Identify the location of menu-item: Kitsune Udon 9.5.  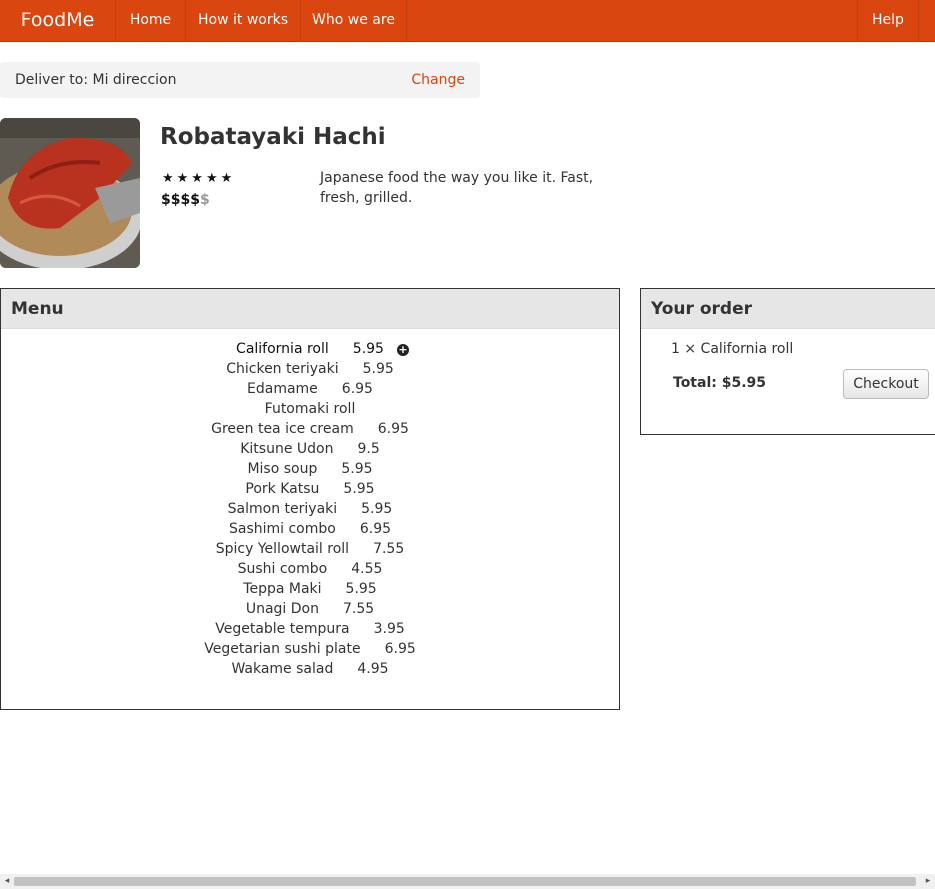
(310, 449).